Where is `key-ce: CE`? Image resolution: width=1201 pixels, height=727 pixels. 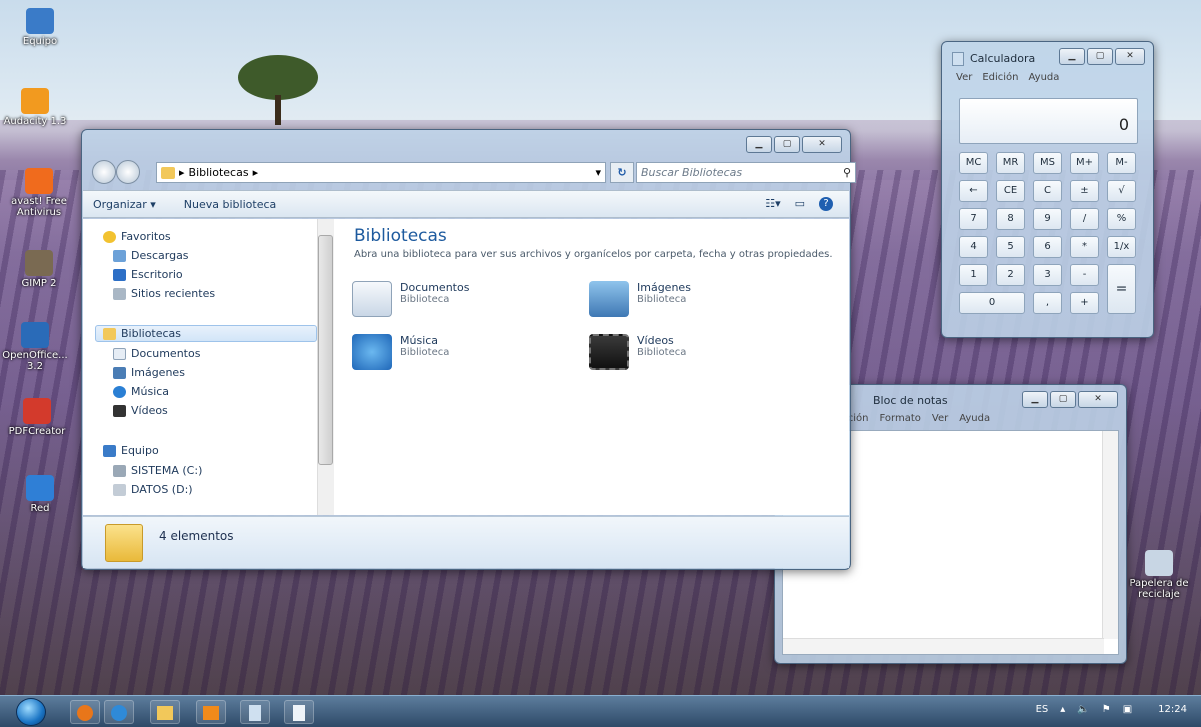 key-ce: CE is located at coordinates (1010, 191).